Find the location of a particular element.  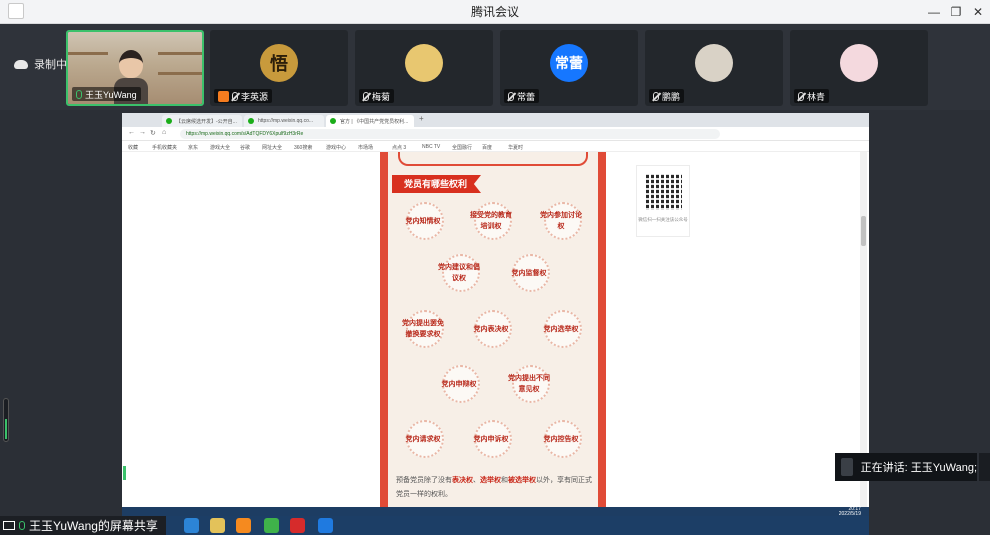

browser-icon is located at coordinates (271, 525).